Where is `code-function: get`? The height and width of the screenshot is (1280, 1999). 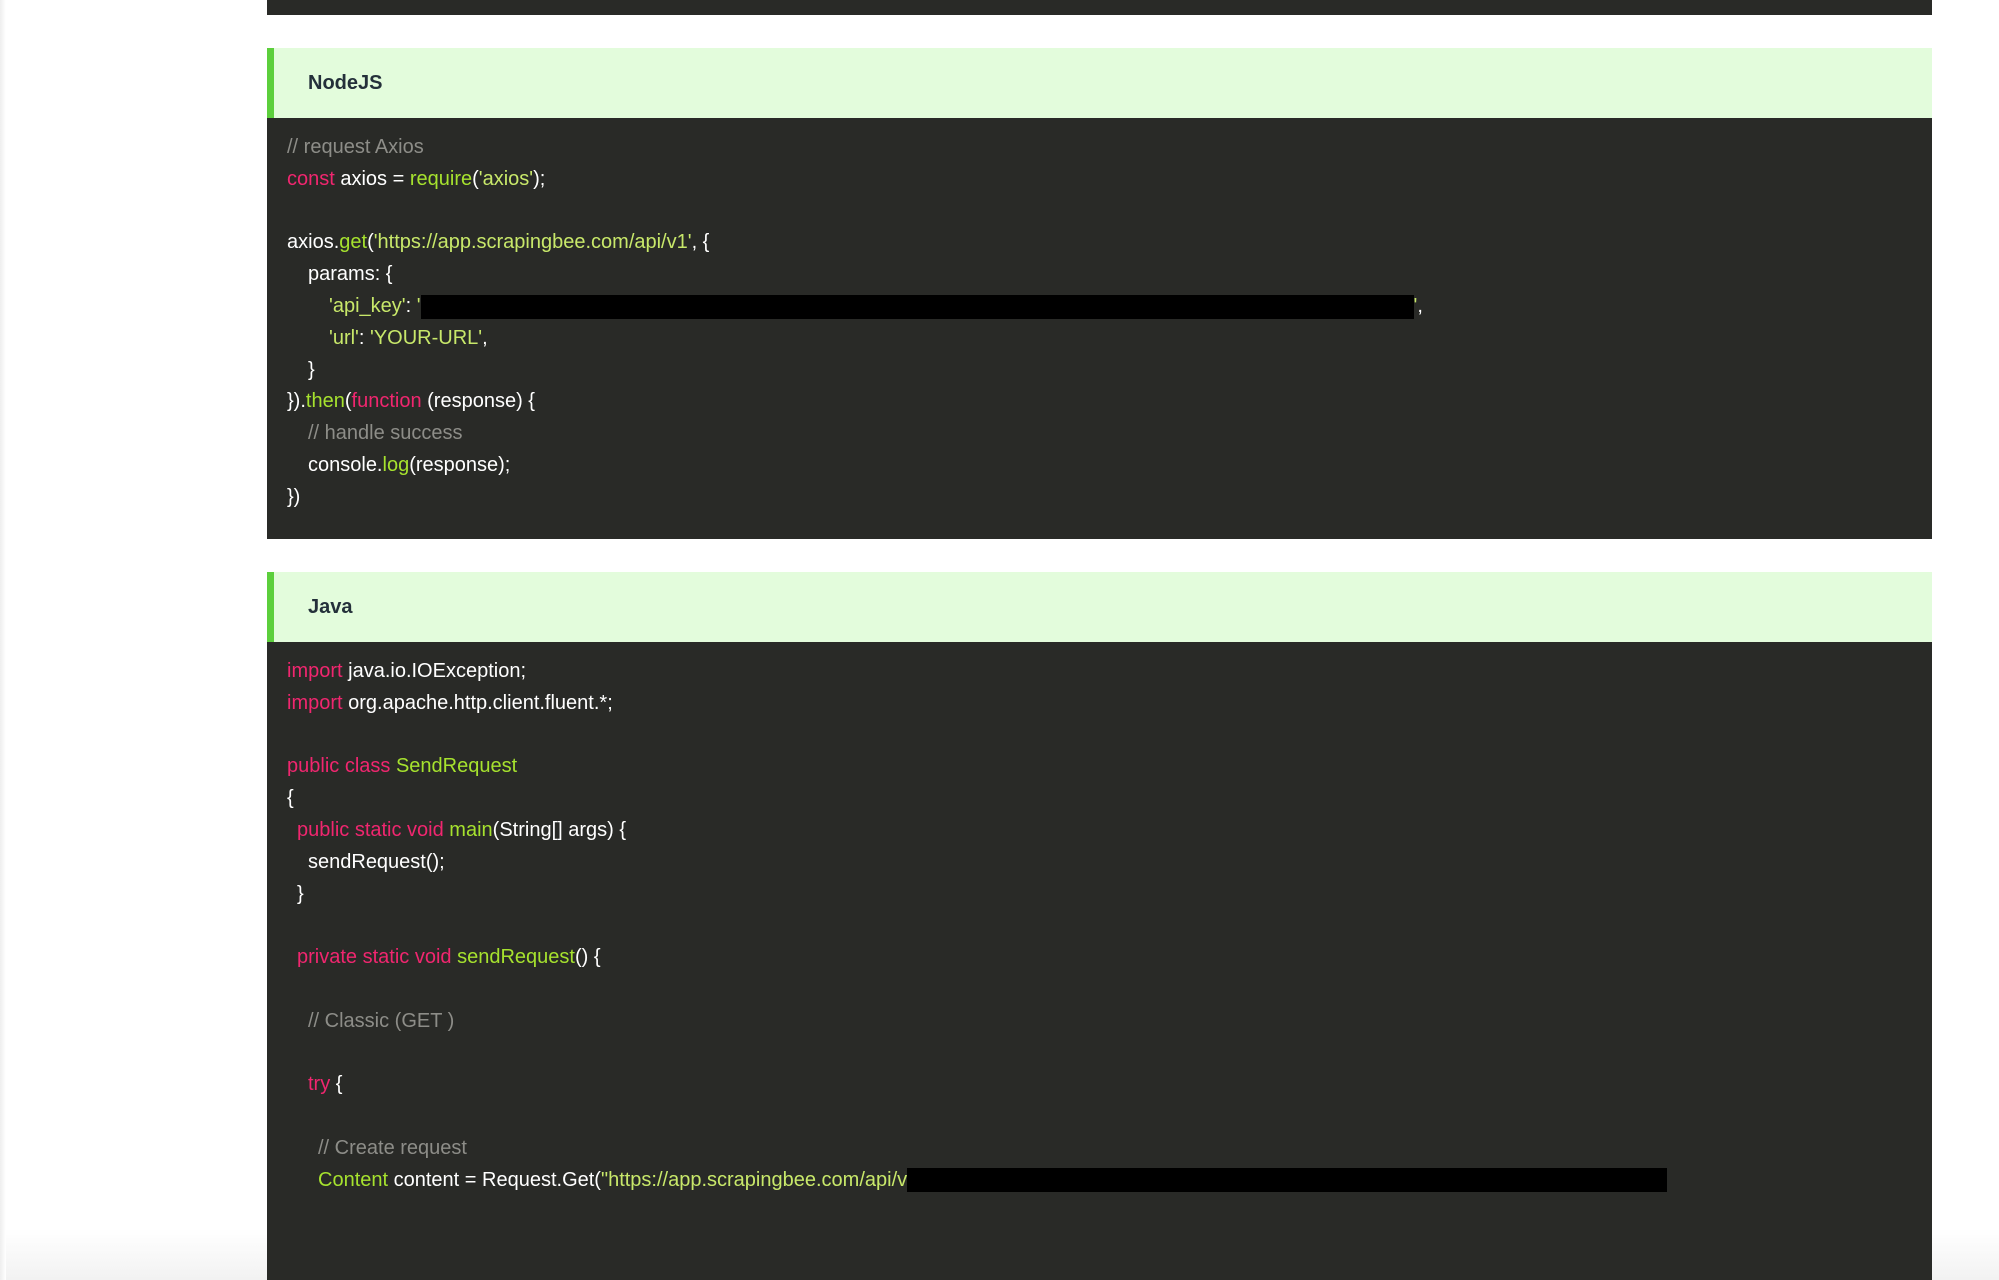
code-function: get is located at coordinates (353, 242).